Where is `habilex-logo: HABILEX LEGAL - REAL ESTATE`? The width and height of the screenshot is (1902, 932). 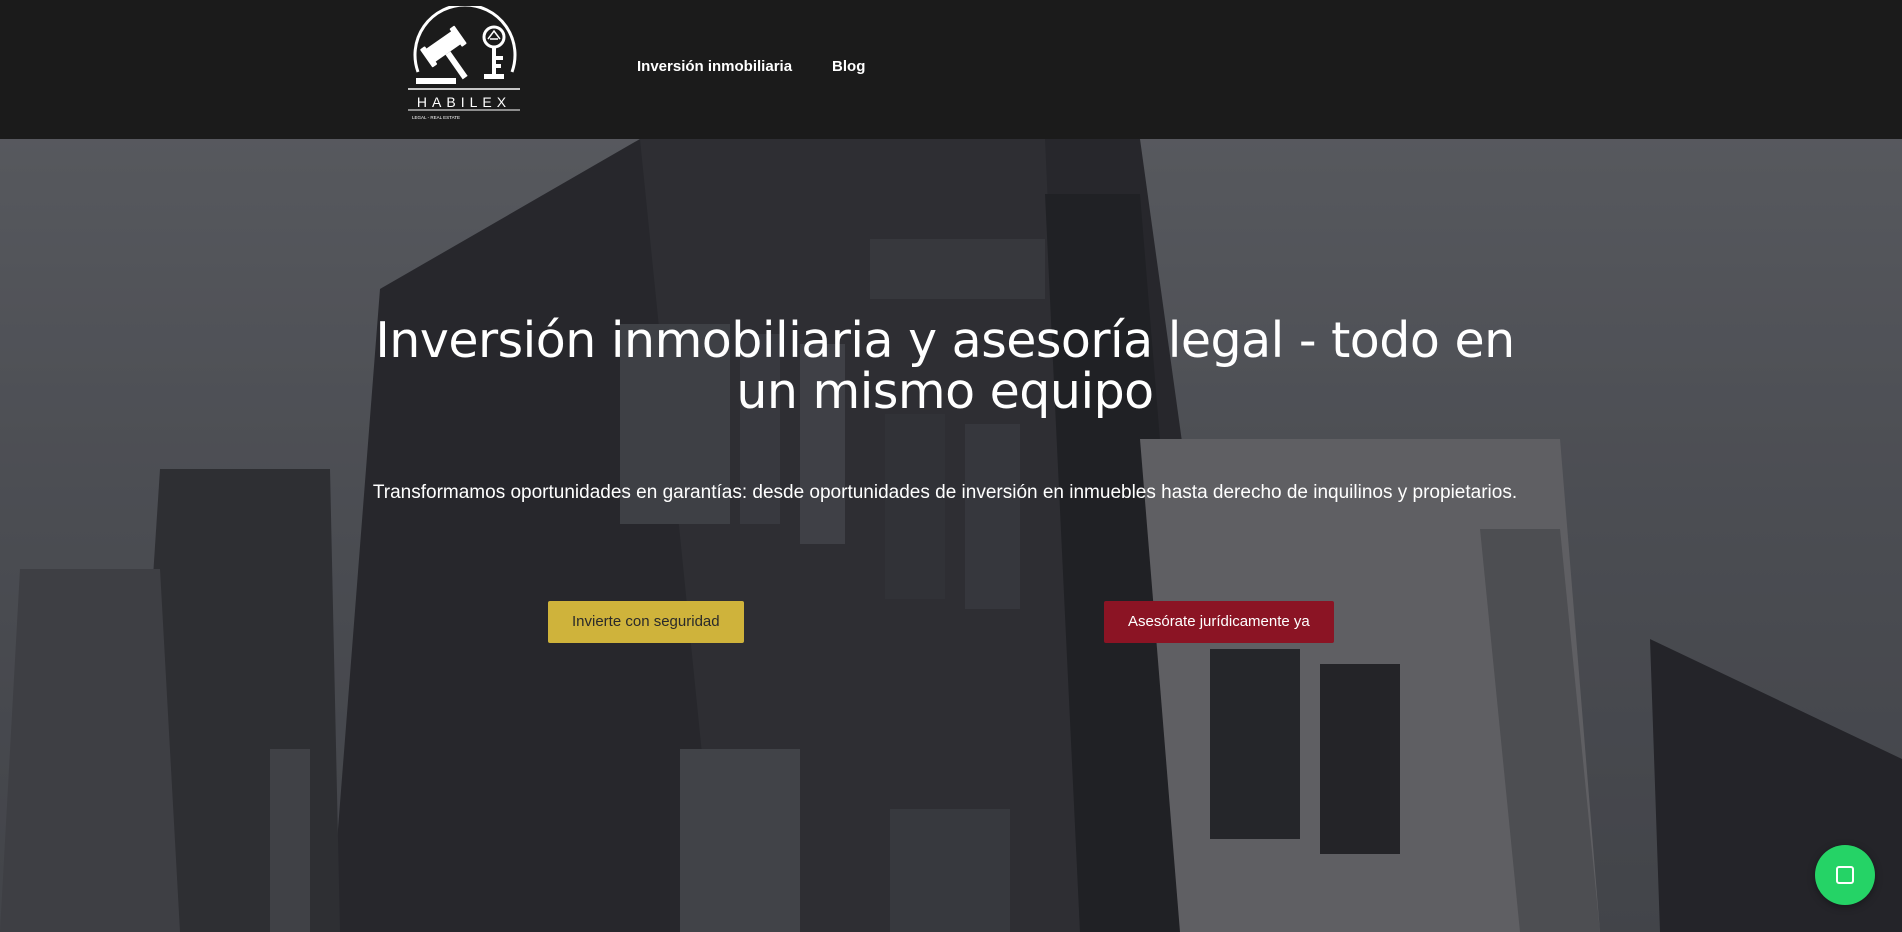
habilex-logo: HABILEX LEGAL - REAL ESTATE is located at coordinates (464, 65).